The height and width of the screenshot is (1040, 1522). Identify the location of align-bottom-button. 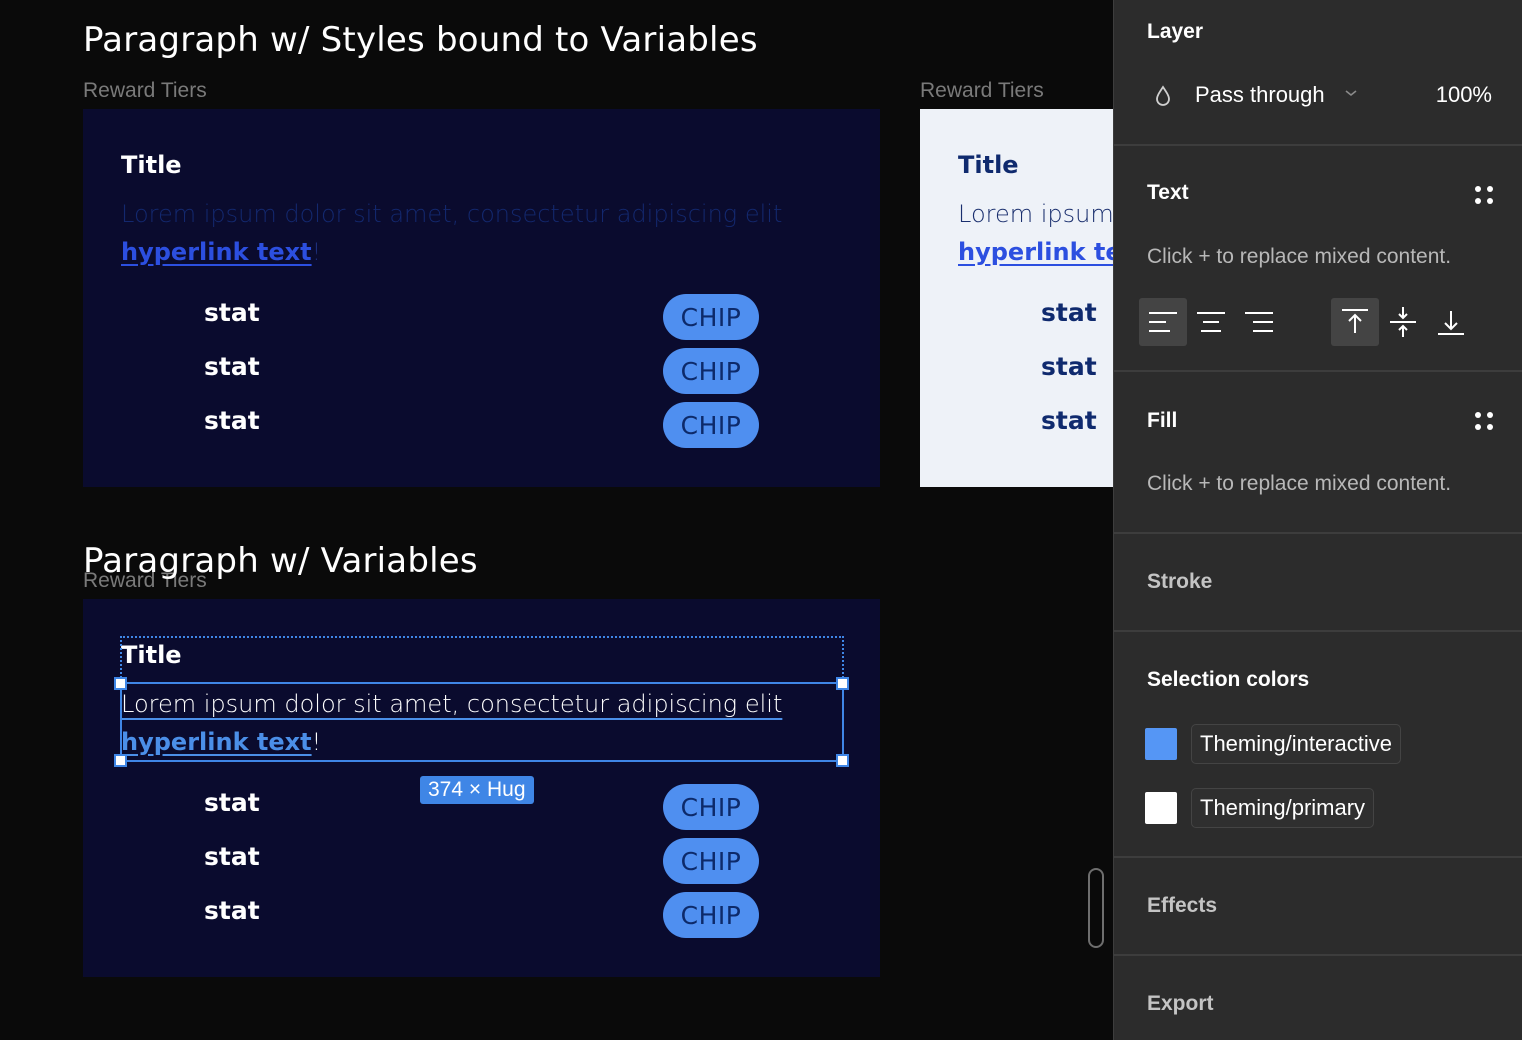
(1451, 322).